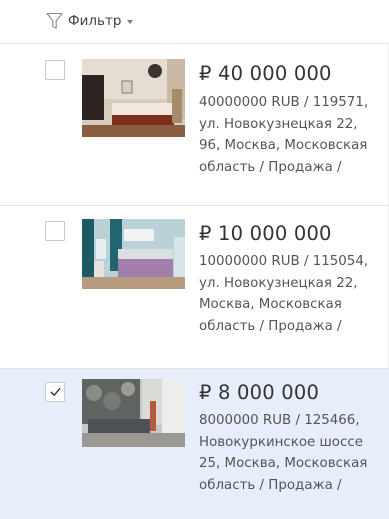  What do you see at coordinates (283, 463) in the screenshot?
I see `description-line: 25, Москва, Московская` at bounding box center [283, 463].